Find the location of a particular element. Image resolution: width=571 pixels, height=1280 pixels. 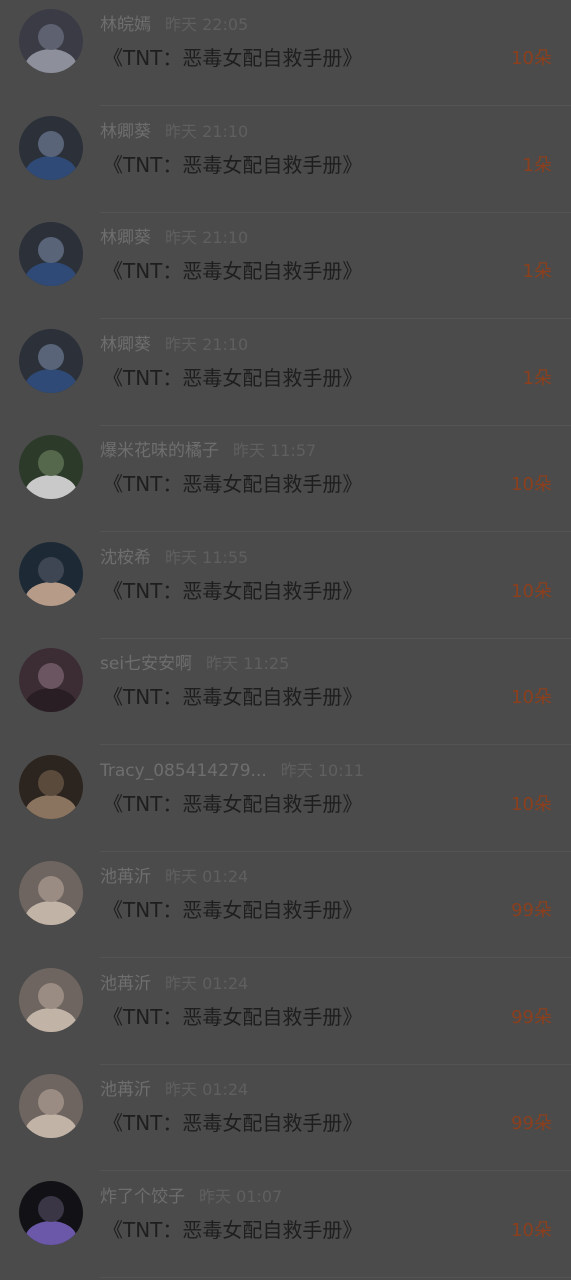

user-name: 炸了个饺子 is located at coordinates (142, 1197).